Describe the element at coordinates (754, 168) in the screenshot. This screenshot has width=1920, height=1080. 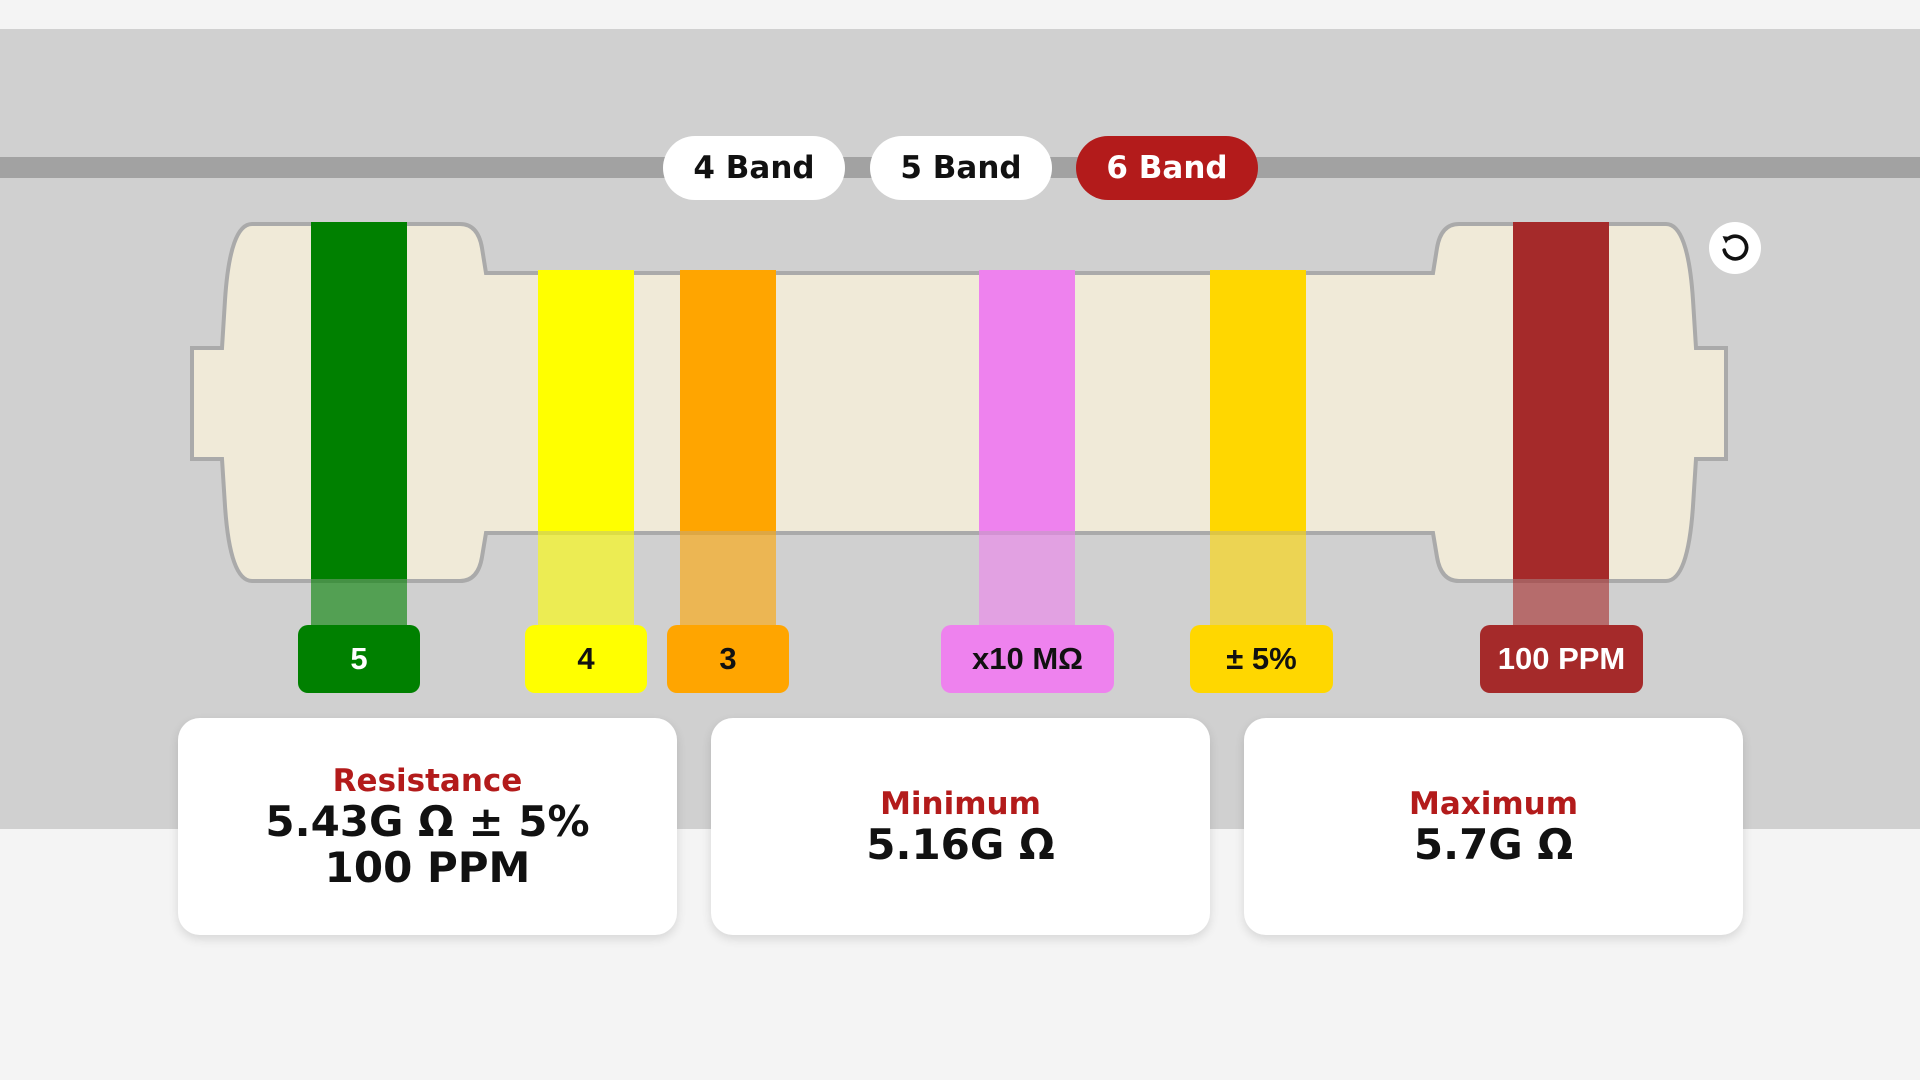
I see `tab-4-band: 4 Band` at that location.